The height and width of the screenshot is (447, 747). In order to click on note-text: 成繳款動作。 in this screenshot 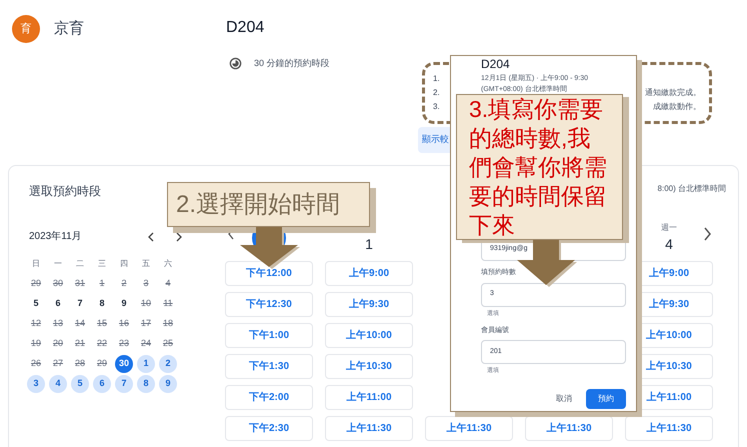, I will do `click(677, 107)`.